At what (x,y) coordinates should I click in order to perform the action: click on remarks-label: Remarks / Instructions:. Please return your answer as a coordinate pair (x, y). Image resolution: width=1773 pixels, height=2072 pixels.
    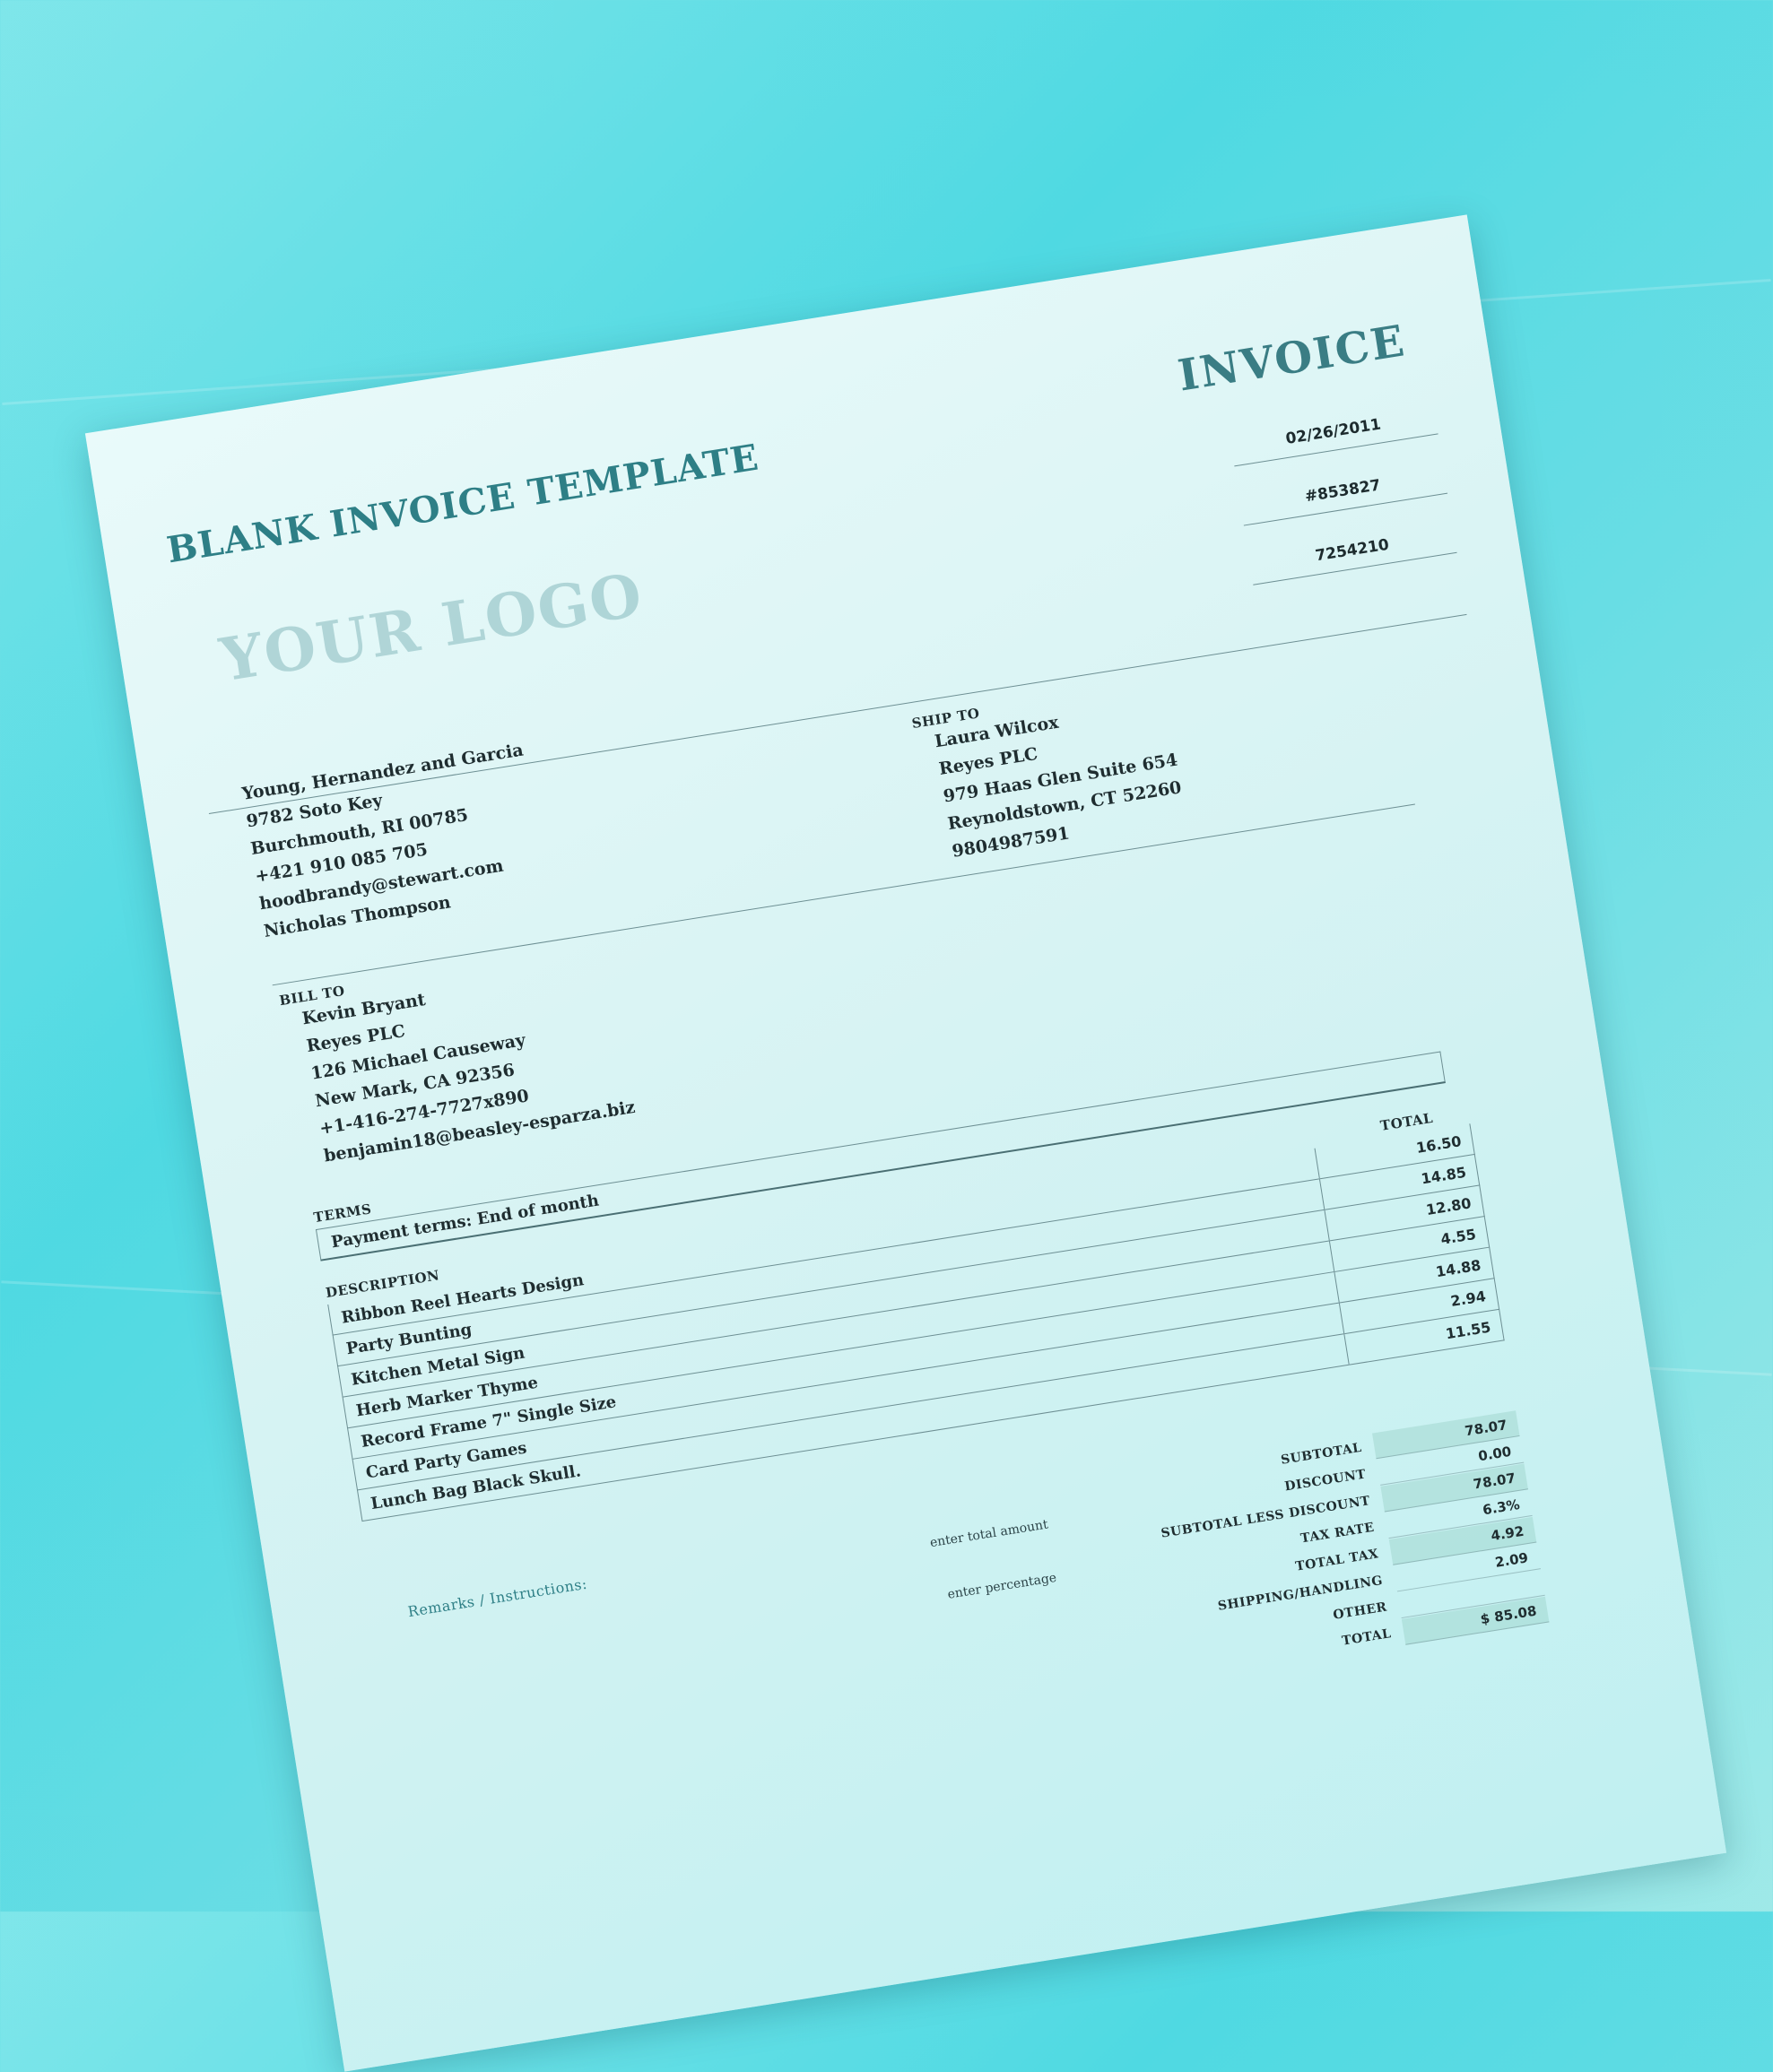
    Looking at the image, I should click on (498, 1597).